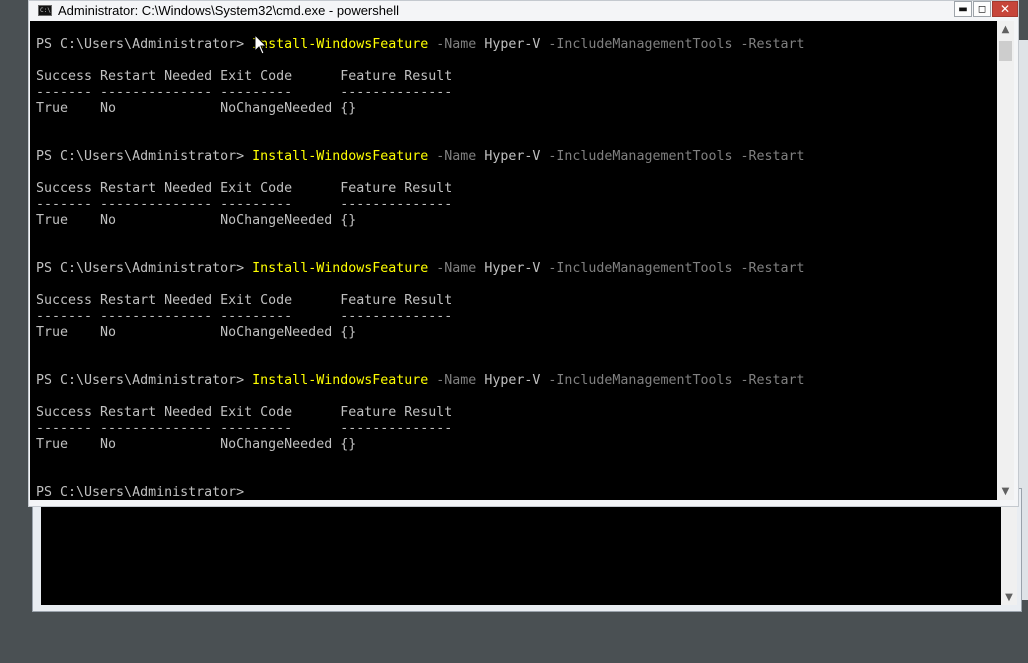 This screenshot has width=1028, height=663. I want to click on scroll-down-button: ▼, so click(1005, 491).